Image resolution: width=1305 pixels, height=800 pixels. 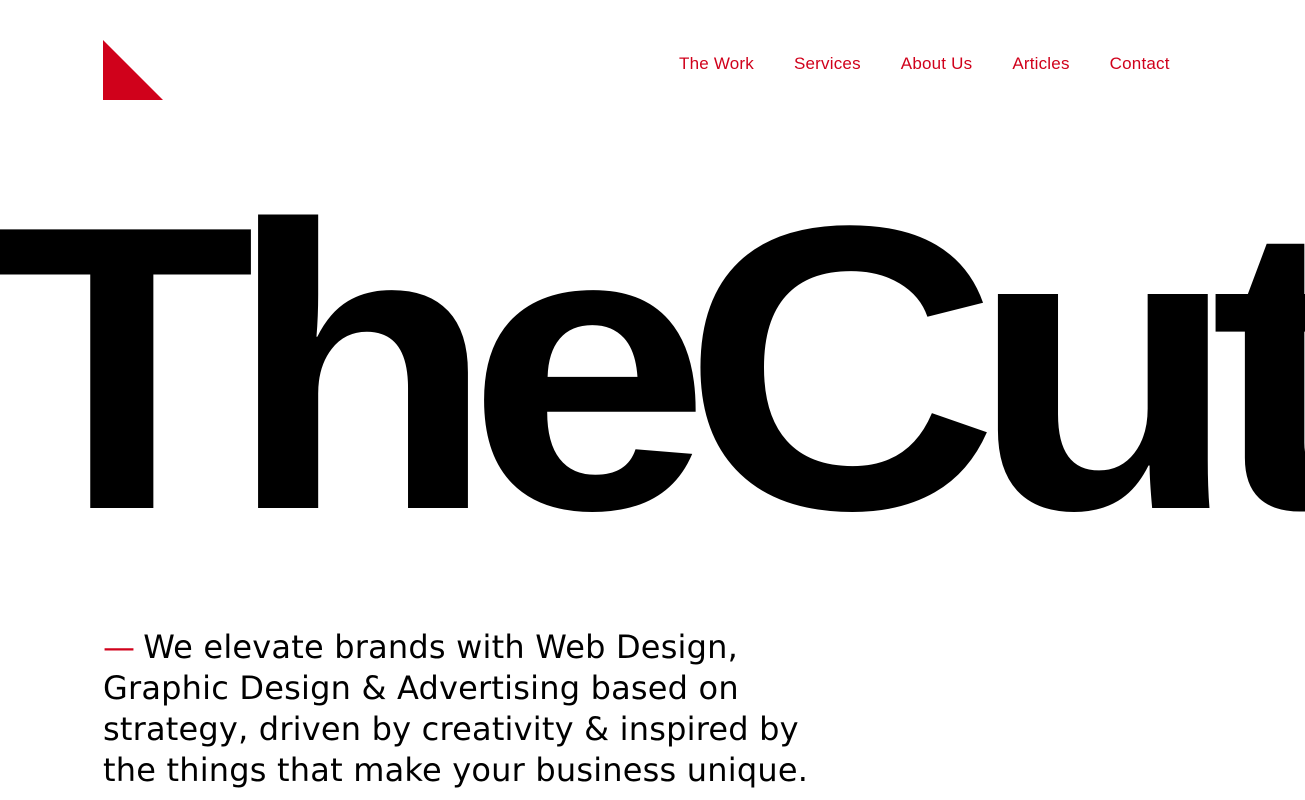 I want to click on nav-link-the-work: The Work, so click(x=716, y=64).